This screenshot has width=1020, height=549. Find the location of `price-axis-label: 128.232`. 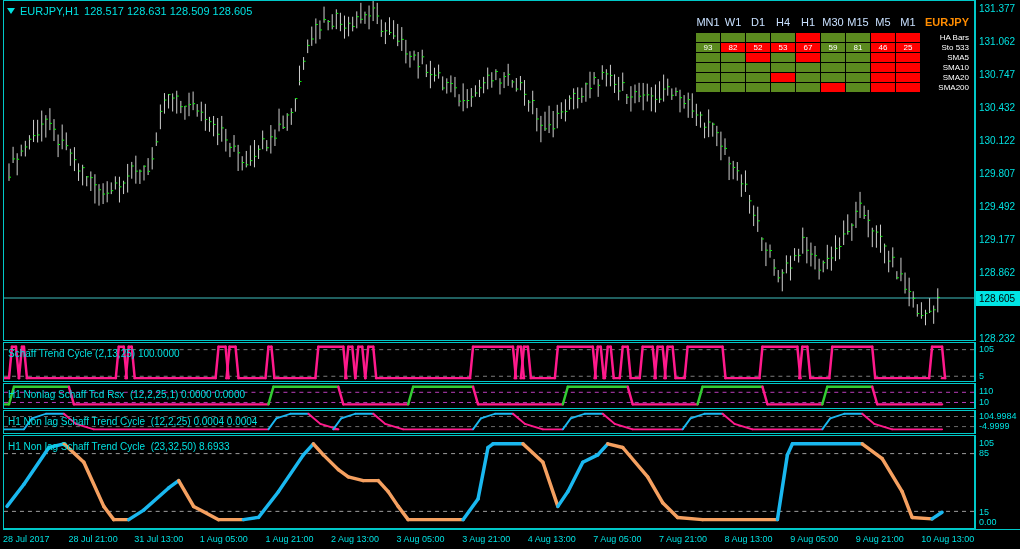

price-axis-label: 128.232 is located at coordinates (997, 338).